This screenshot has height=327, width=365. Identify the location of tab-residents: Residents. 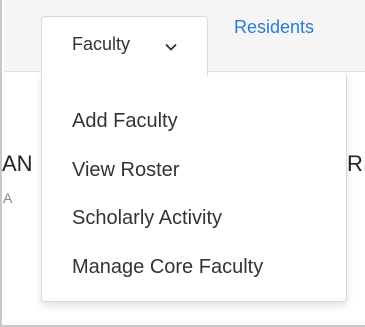
(274, 29).